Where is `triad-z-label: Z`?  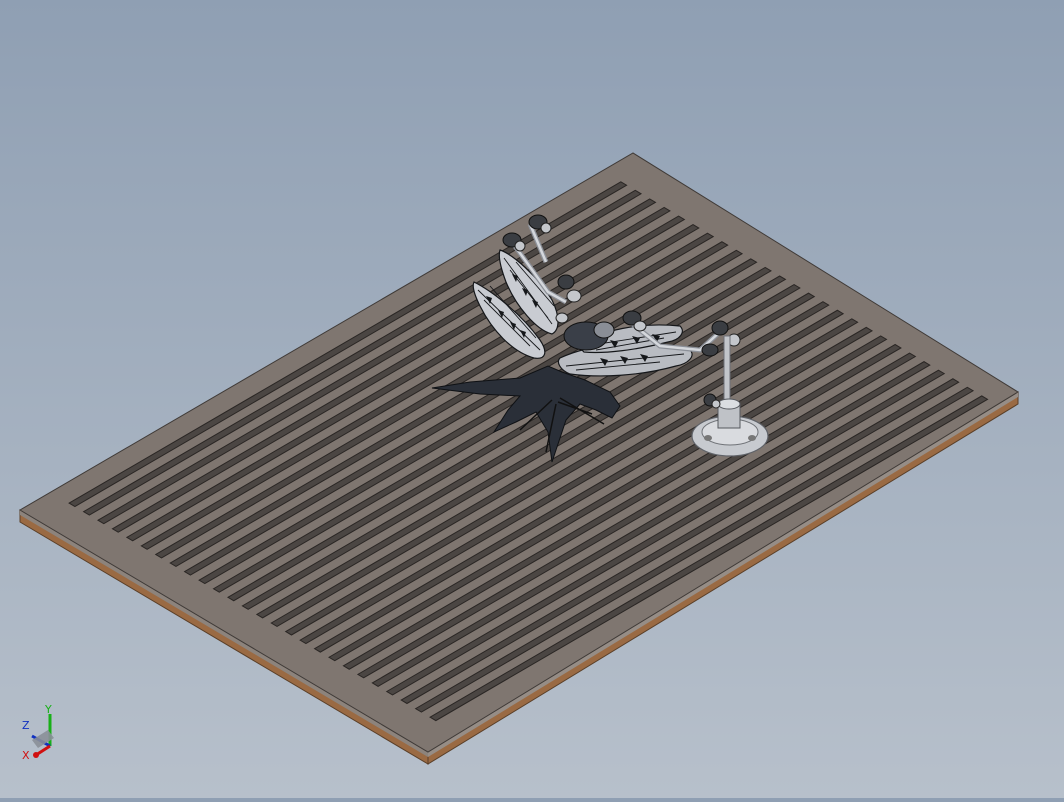 triad-z-label: Z is located at coordinates (26, 725).